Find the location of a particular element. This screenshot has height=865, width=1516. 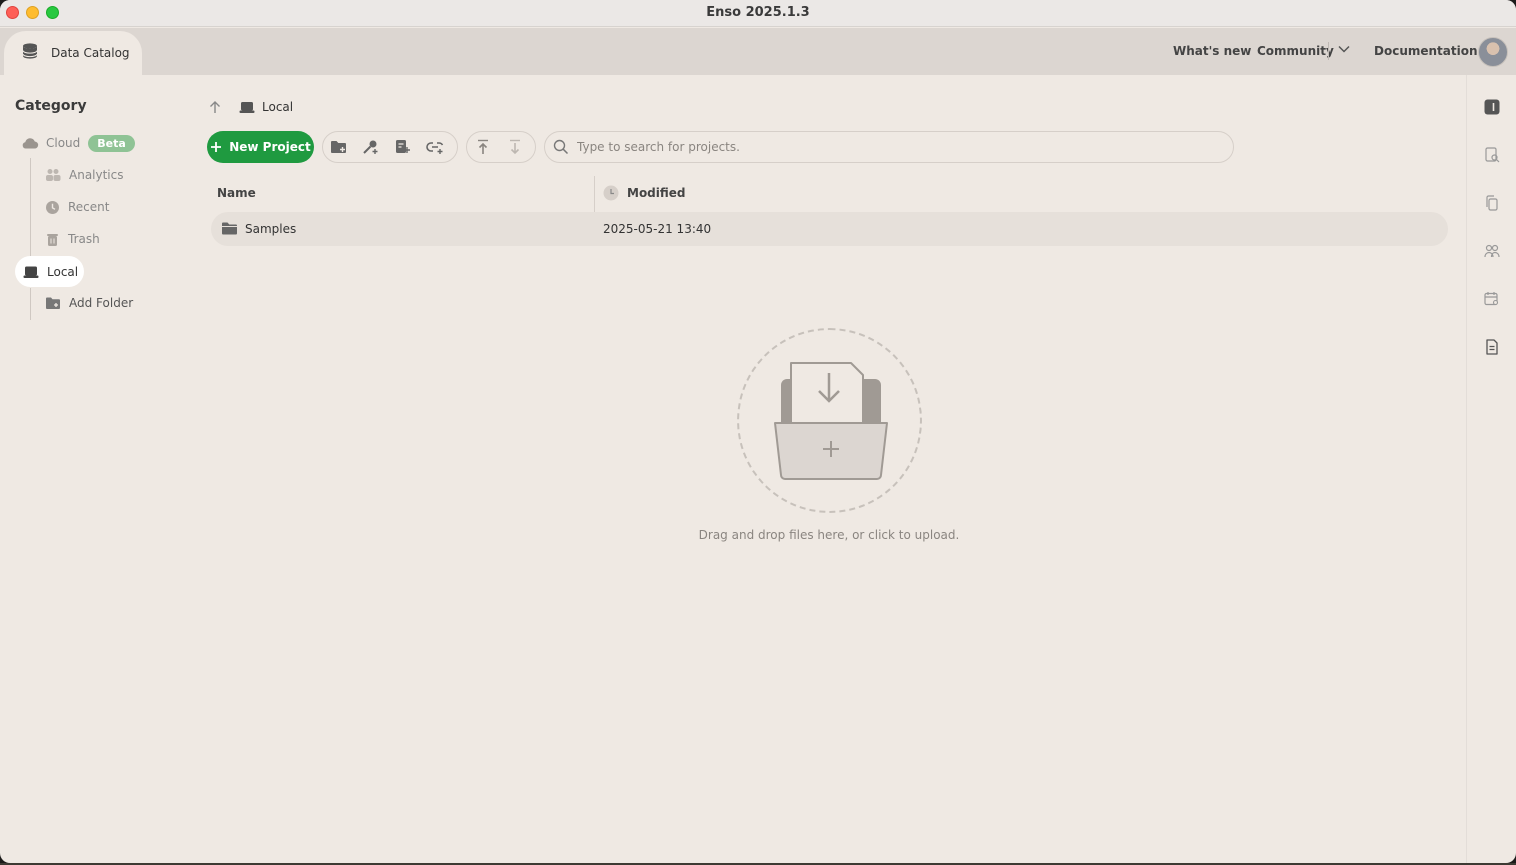

search-icon is located at coordinates (561, 147).